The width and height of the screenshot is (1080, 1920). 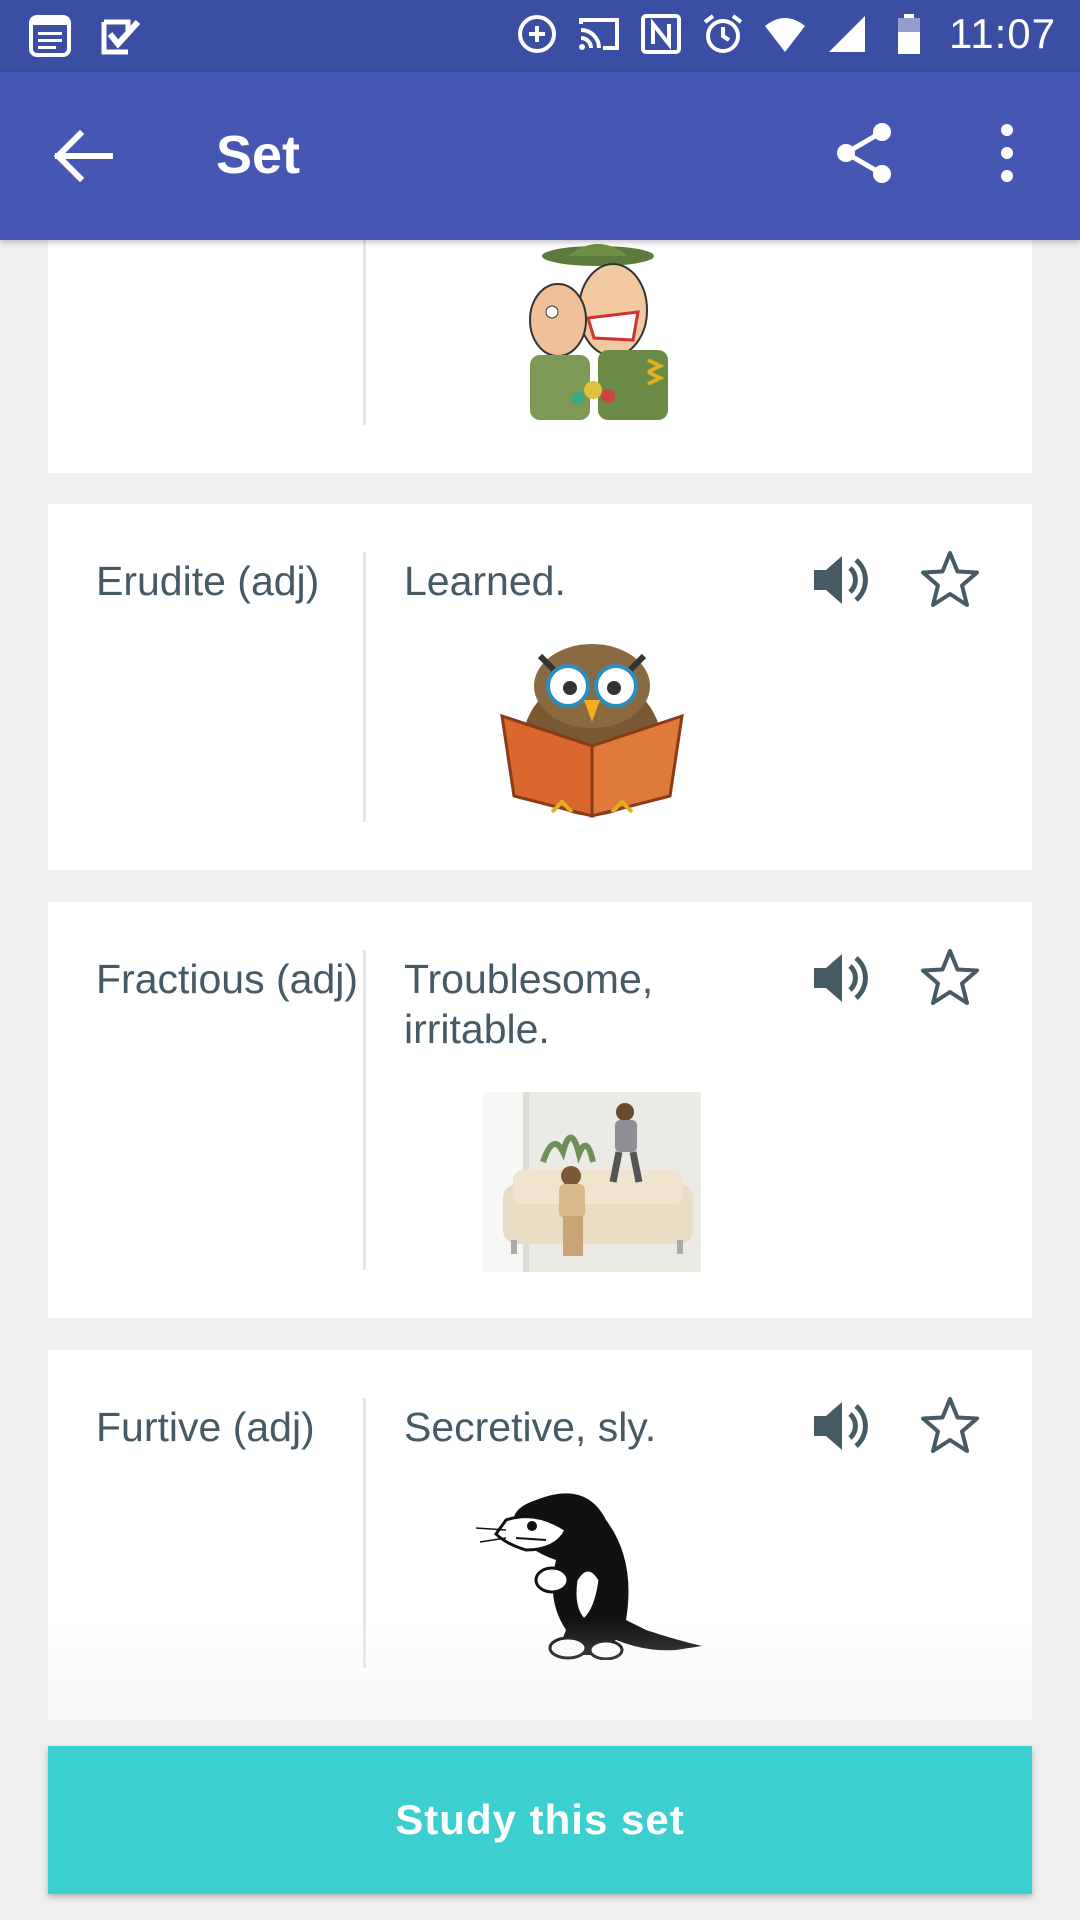 I want to click on term-text: Fractious (adj), so click(x=227, y=979).